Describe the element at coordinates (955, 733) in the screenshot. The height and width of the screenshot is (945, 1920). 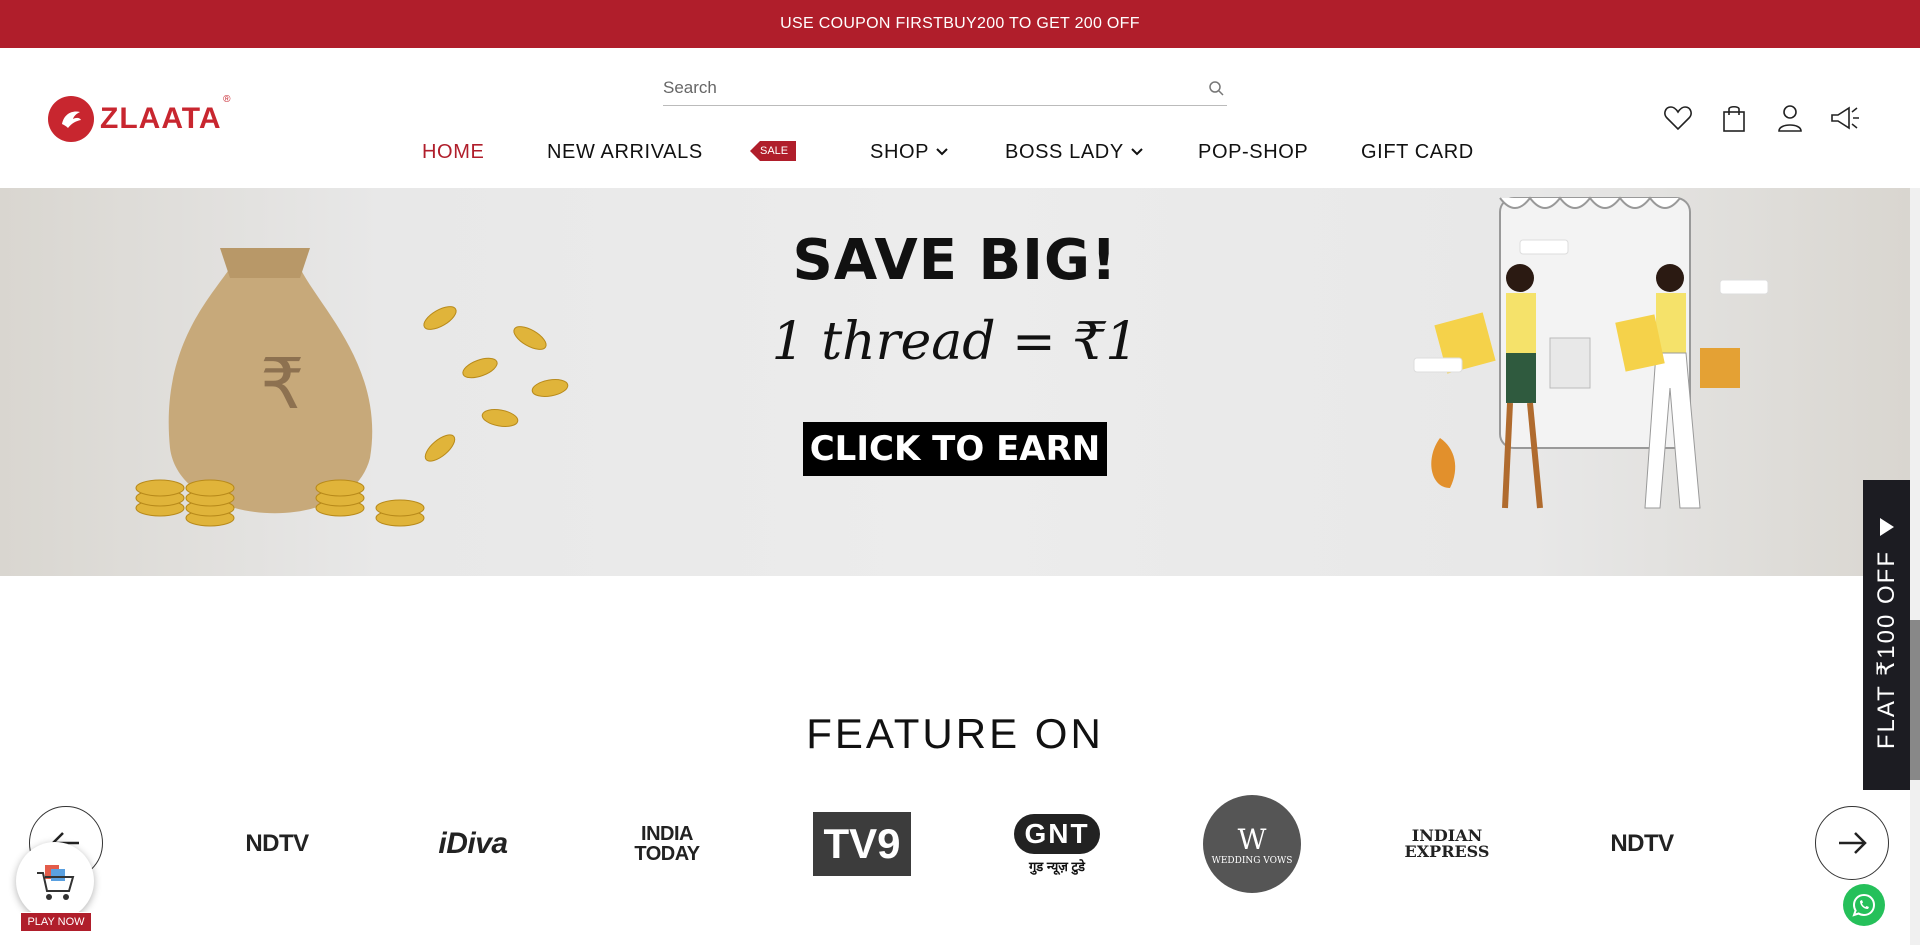
I see `feature-on-heading: FEATURE ON` at that location.